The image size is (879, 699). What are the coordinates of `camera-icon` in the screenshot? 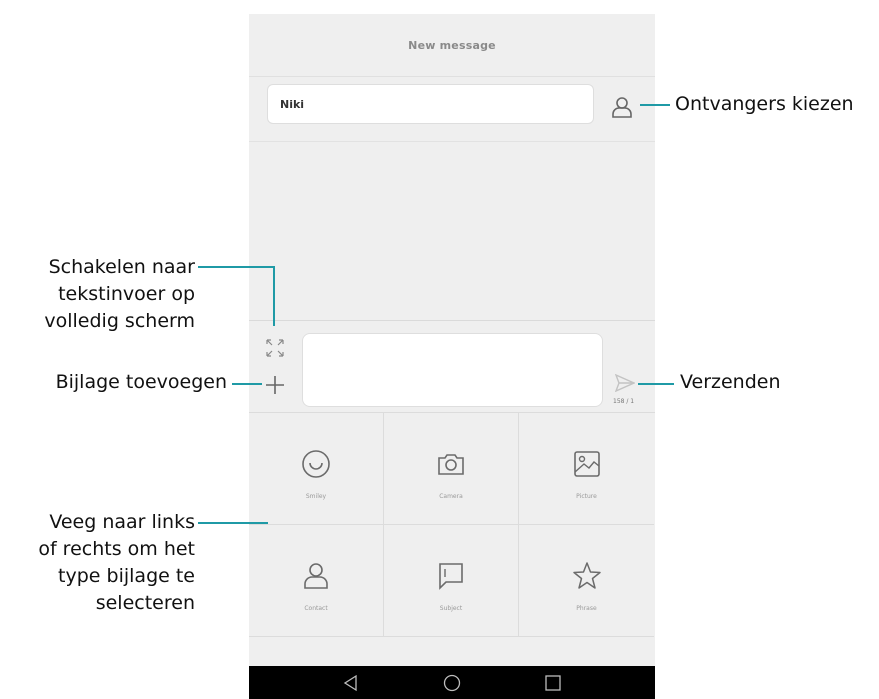 It's located at (451, 464).